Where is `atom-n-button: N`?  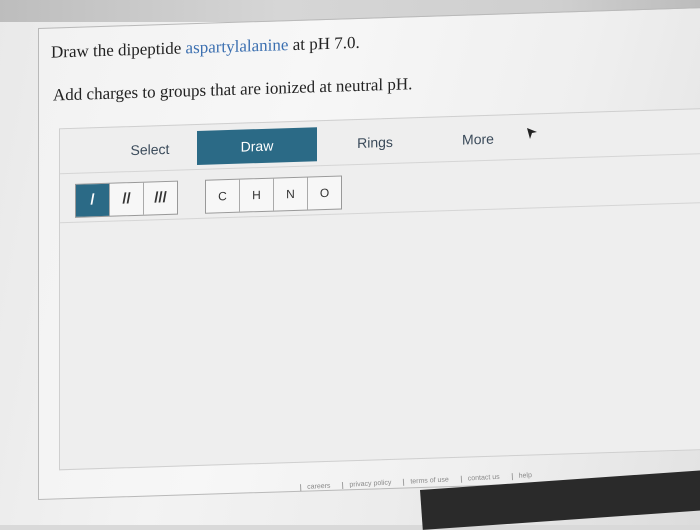
atom-n-button: N is located at coordinates (291, 194).